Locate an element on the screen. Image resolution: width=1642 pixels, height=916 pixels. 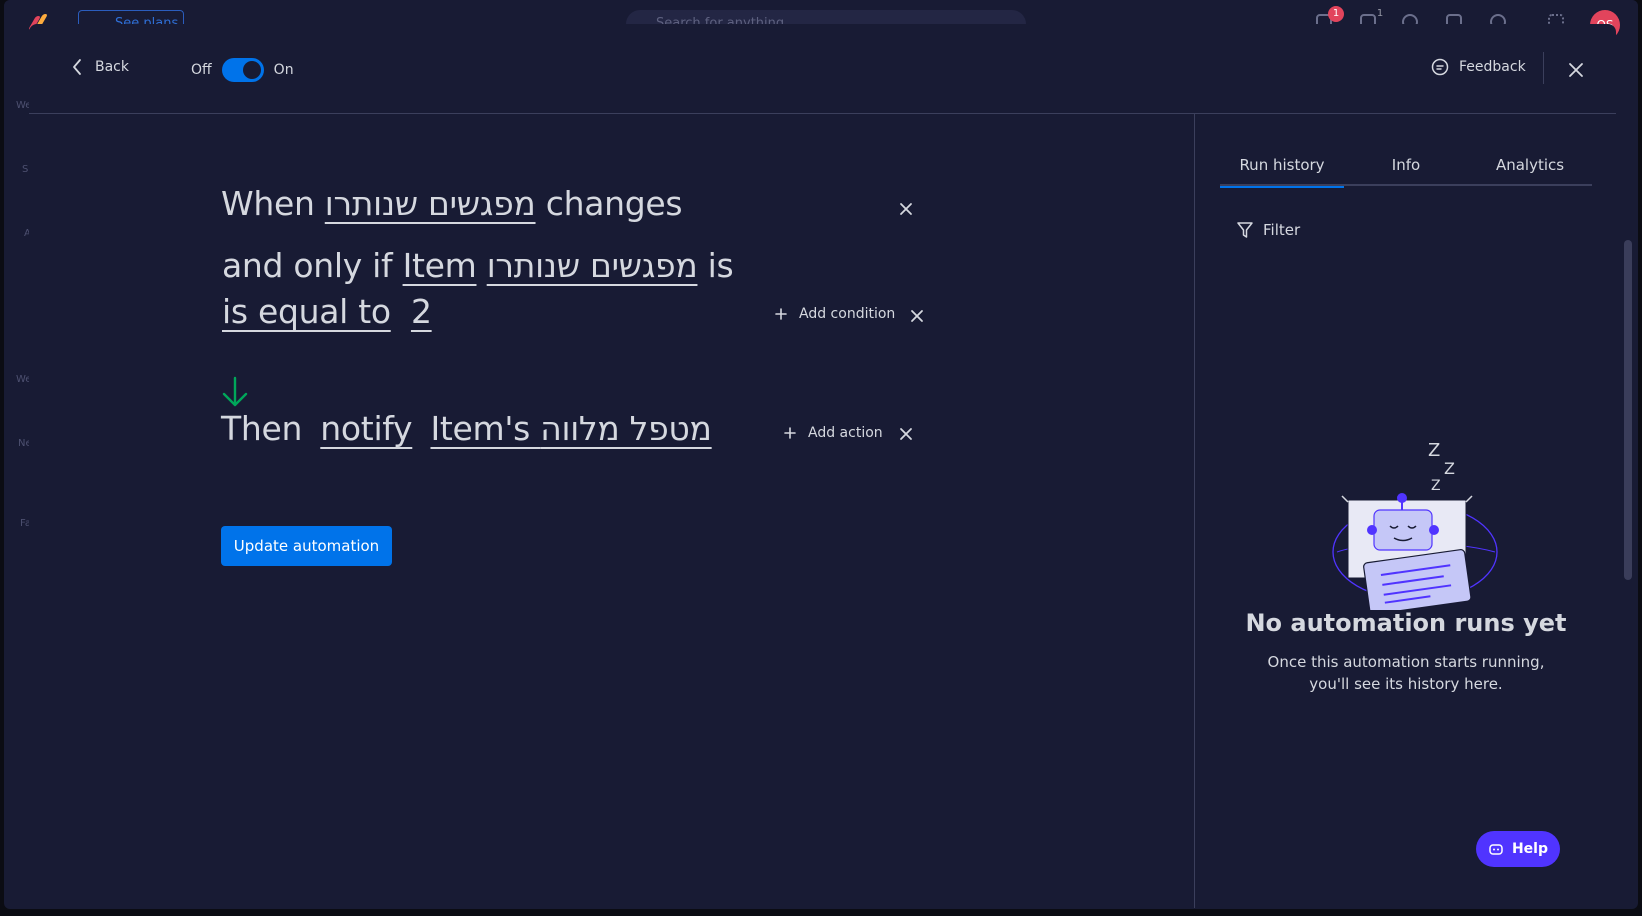
chat-bubble-icon is located at coordinates (1440, 67).